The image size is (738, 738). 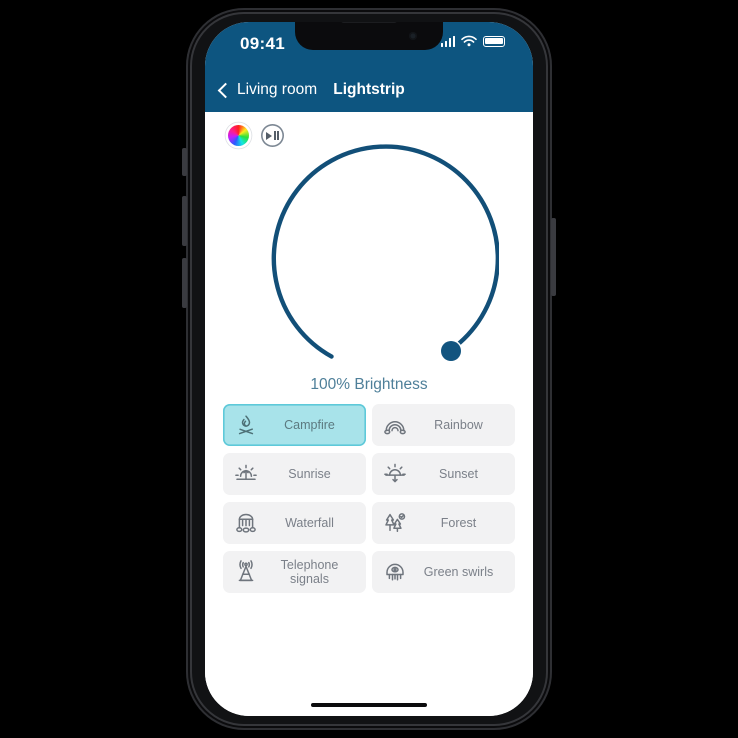 What do you see at coordinates (447, 41) in the screenshot?
I see `cellular-bars-icon` at bounding box center [447, 41].